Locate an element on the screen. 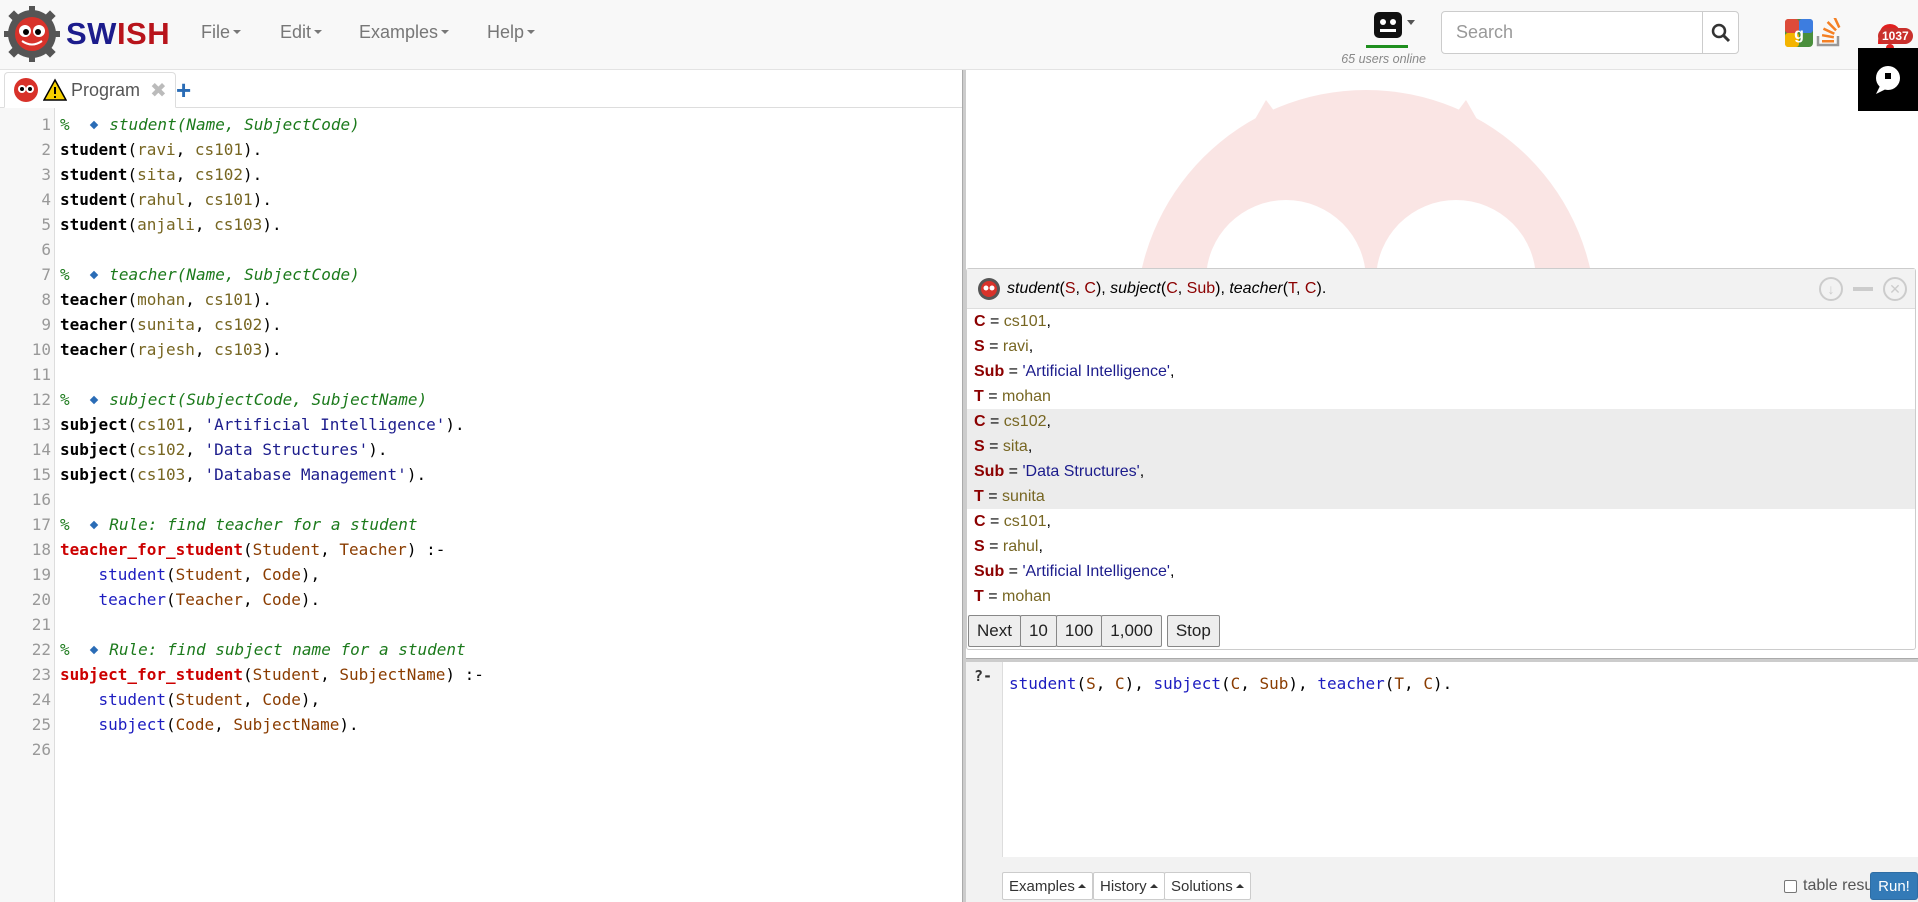  line-number: 26 is located at coordinates (41, 749).